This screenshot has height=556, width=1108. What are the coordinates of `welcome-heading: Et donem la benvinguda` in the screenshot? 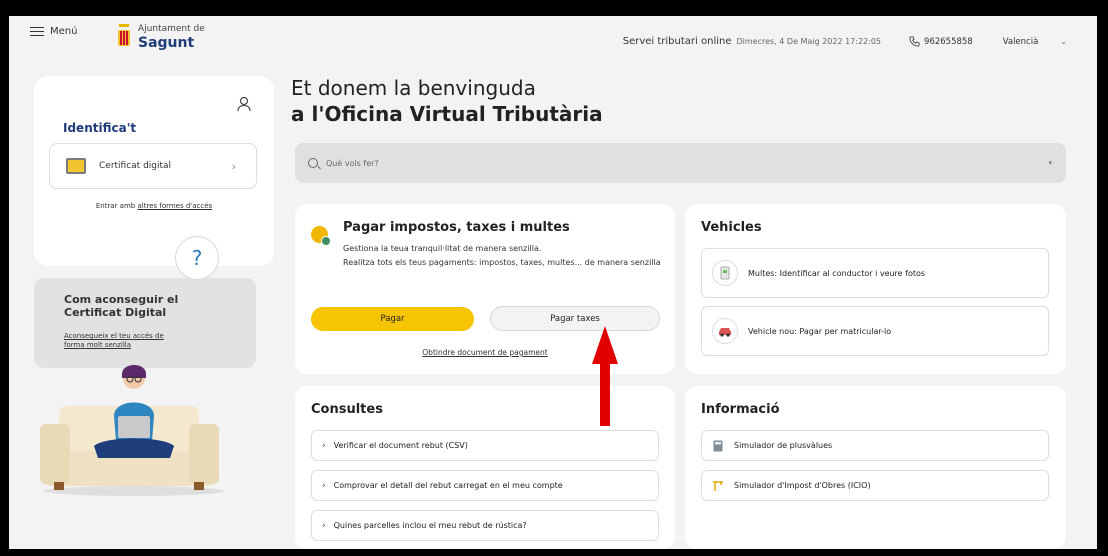 It's located at (413, 88).